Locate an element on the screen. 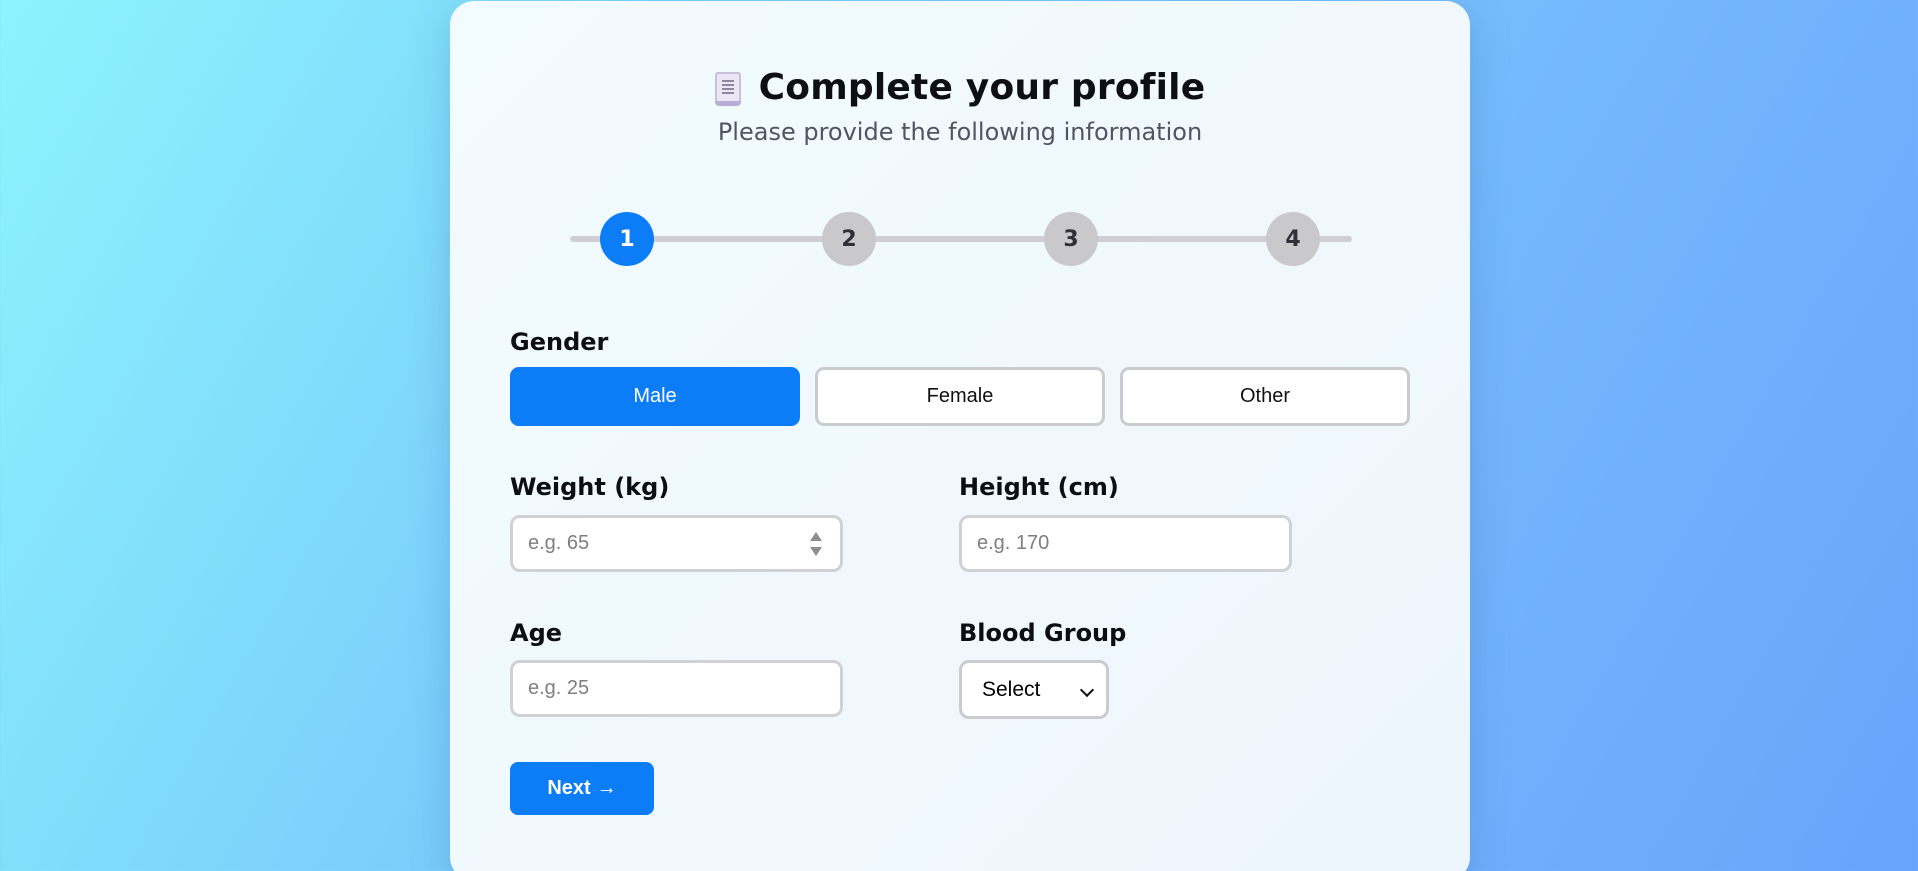 This screenshot has width=1918, height=871. next-button: Next → is located at coordinates (582, 788).